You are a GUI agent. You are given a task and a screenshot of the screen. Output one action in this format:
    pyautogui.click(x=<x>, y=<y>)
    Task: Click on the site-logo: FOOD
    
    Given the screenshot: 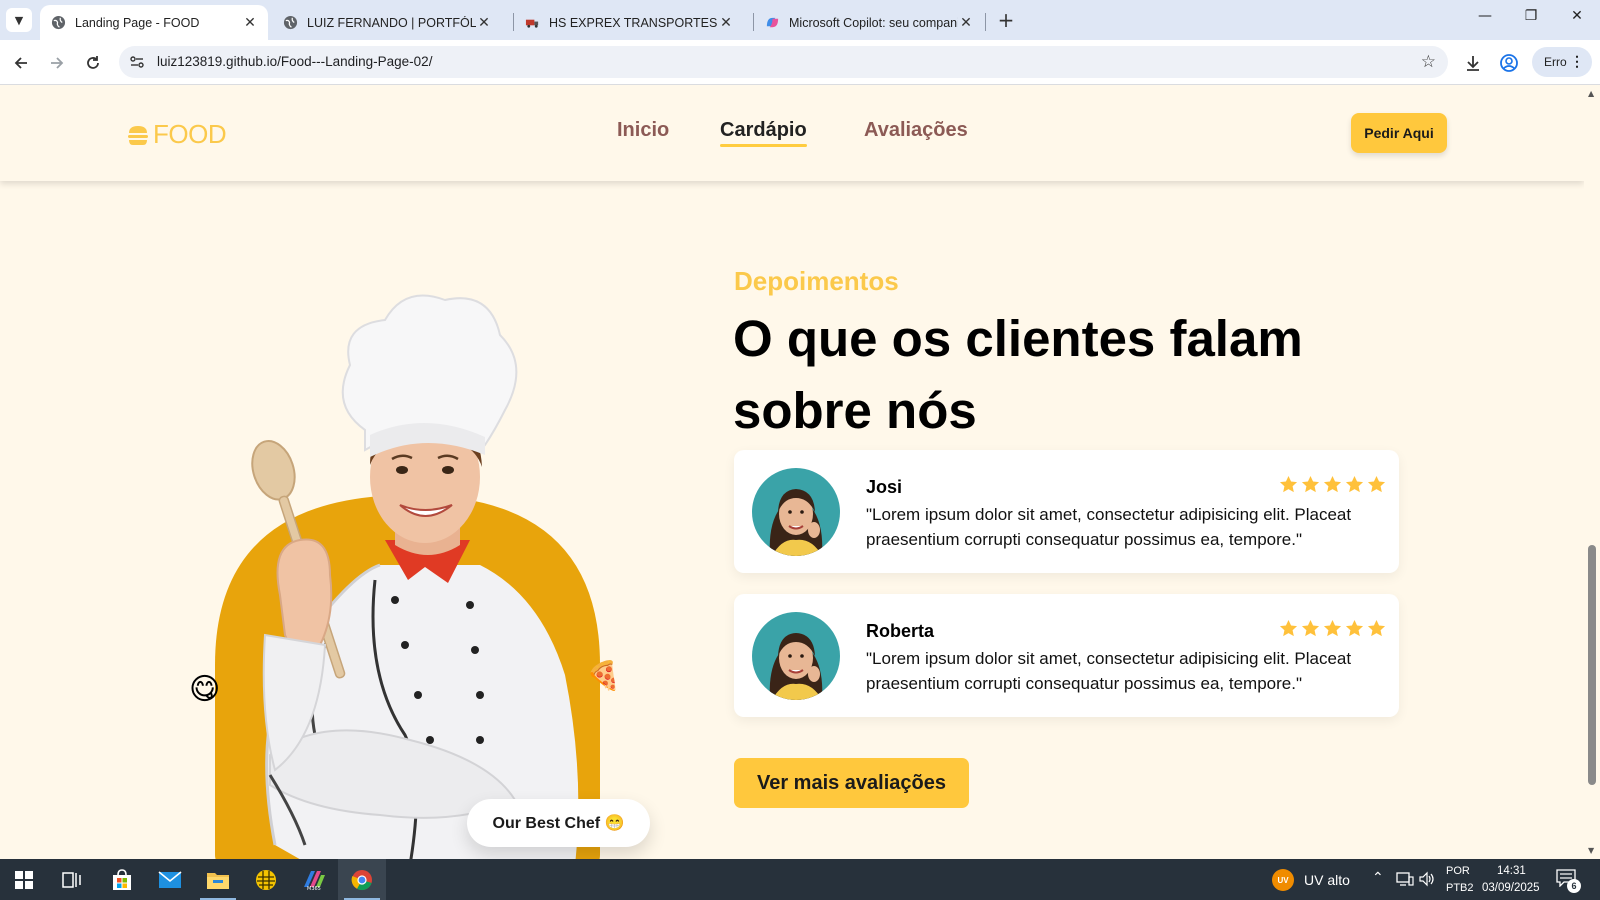 What is the action you would take?
    pyautogui.click(x=177, y=134)
    